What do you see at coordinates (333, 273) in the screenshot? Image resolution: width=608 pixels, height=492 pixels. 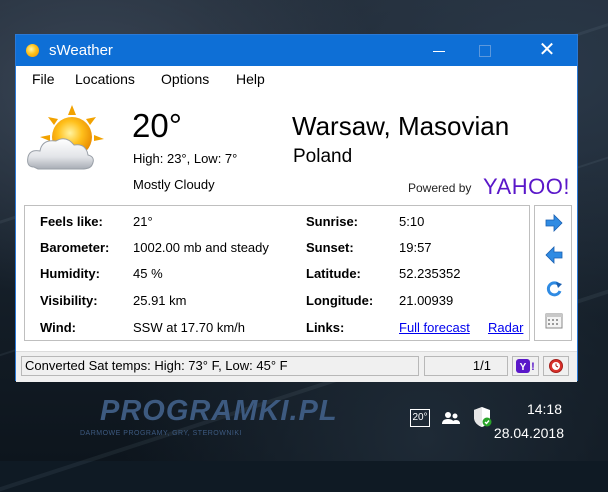 I see `latitude-label: Latitude:` at bounding box center [333, 273].